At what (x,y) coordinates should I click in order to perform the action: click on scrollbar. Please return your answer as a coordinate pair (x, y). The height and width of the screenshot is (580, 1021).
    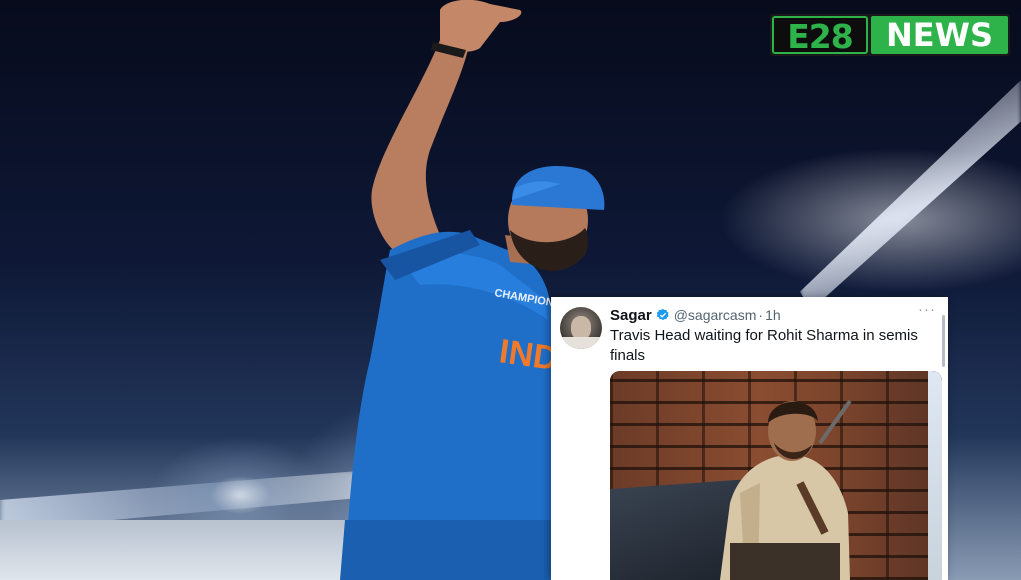
    Looking at the image, I should click on (943, 341).